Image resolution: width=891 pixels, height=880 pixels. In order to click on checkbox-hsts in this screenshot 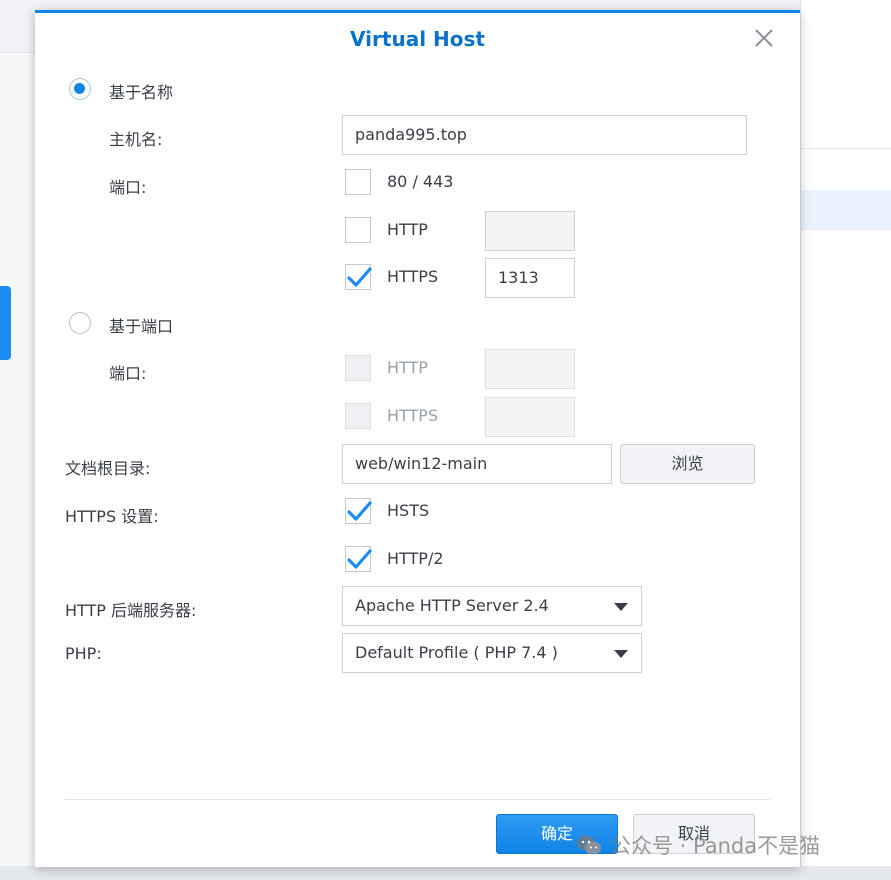, I will do `click(358, 511)`.